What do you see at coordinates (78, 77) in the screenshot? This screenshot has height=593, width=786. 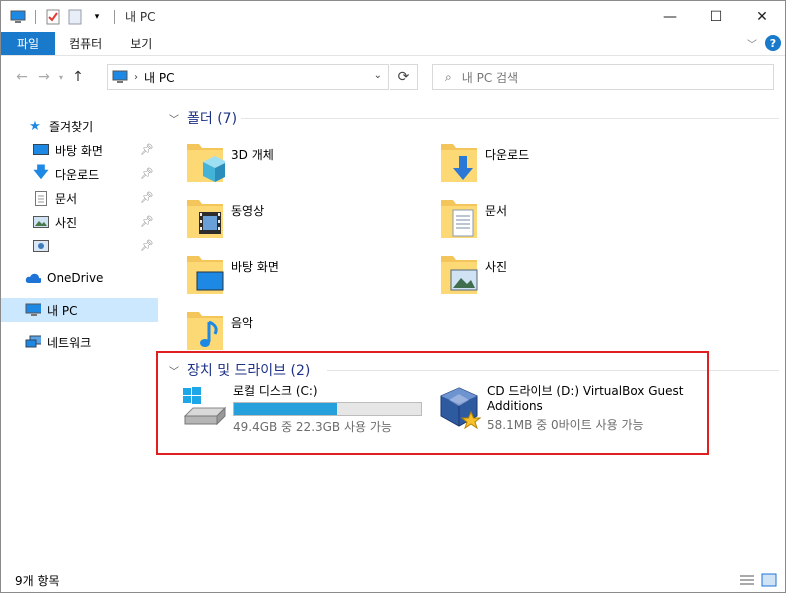 I see `up-button: ↑` at bounding box center [78, 77].